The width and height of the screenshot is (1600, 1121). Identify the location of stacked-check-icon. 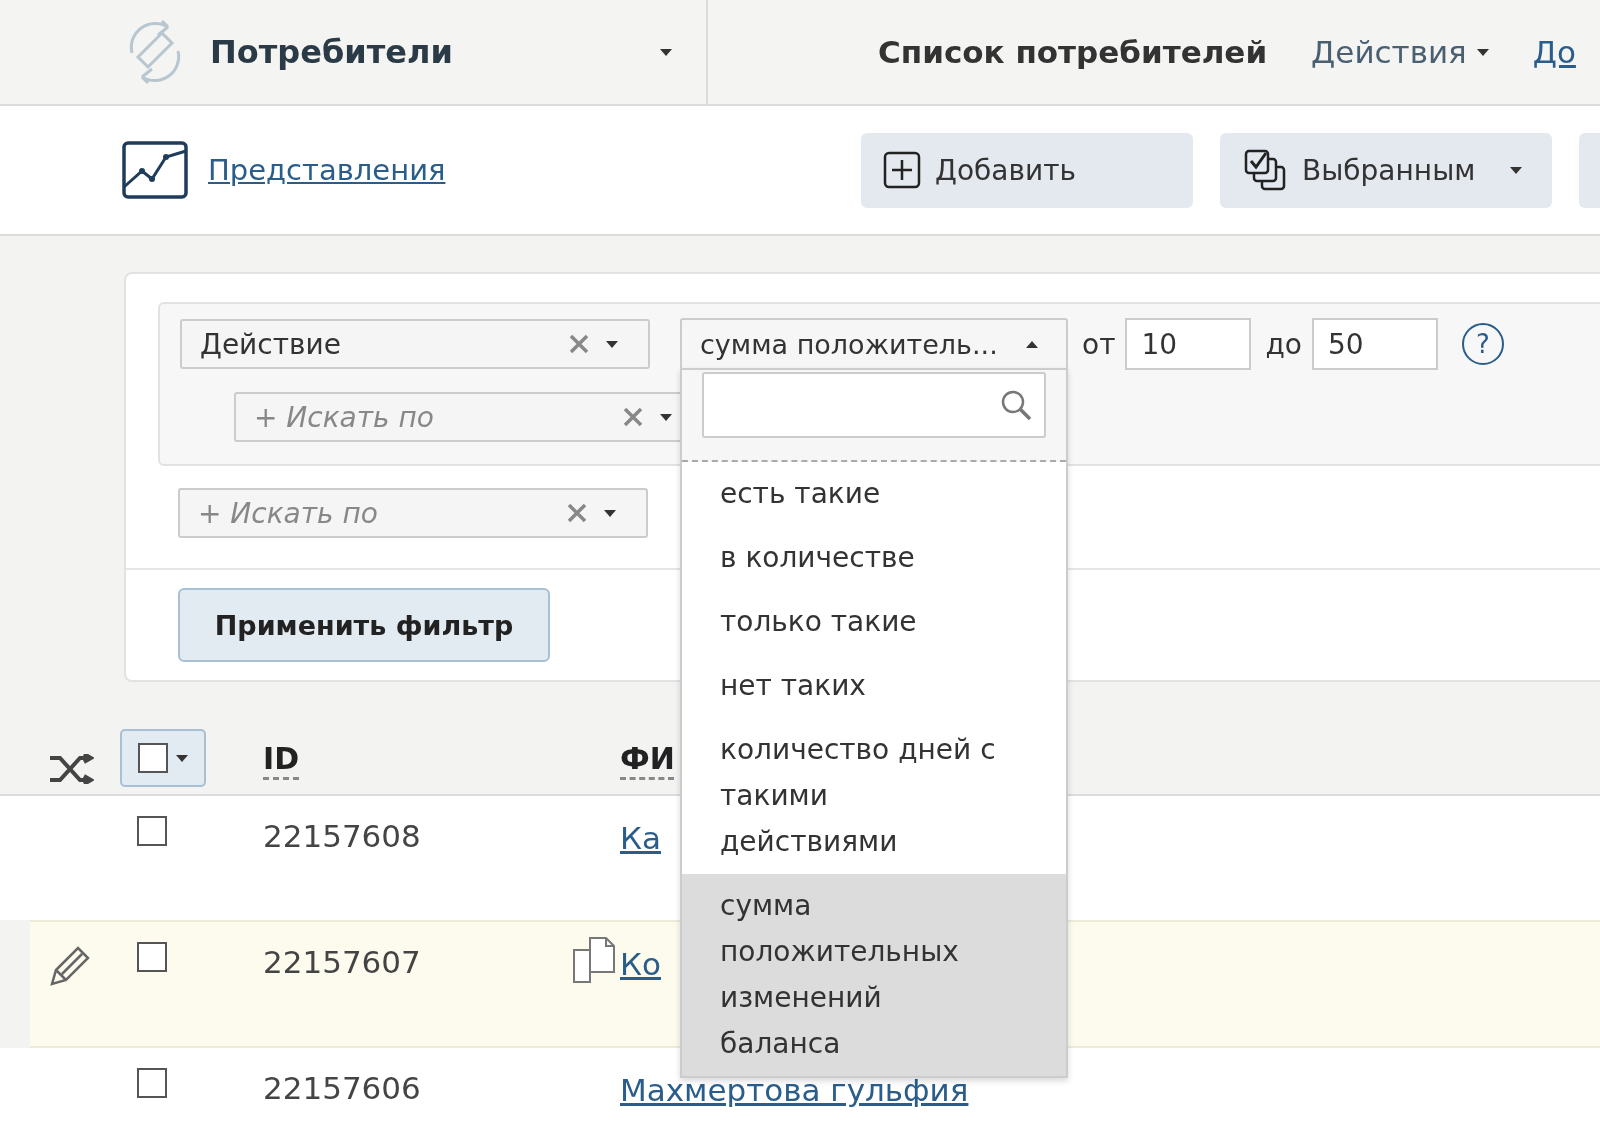
(1265, 170).